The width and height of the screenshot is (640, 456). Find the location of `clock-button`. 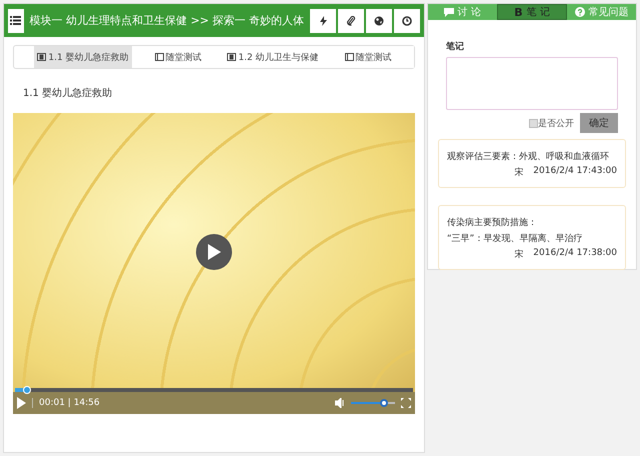

clock-button is located at coordinates (407, 20).